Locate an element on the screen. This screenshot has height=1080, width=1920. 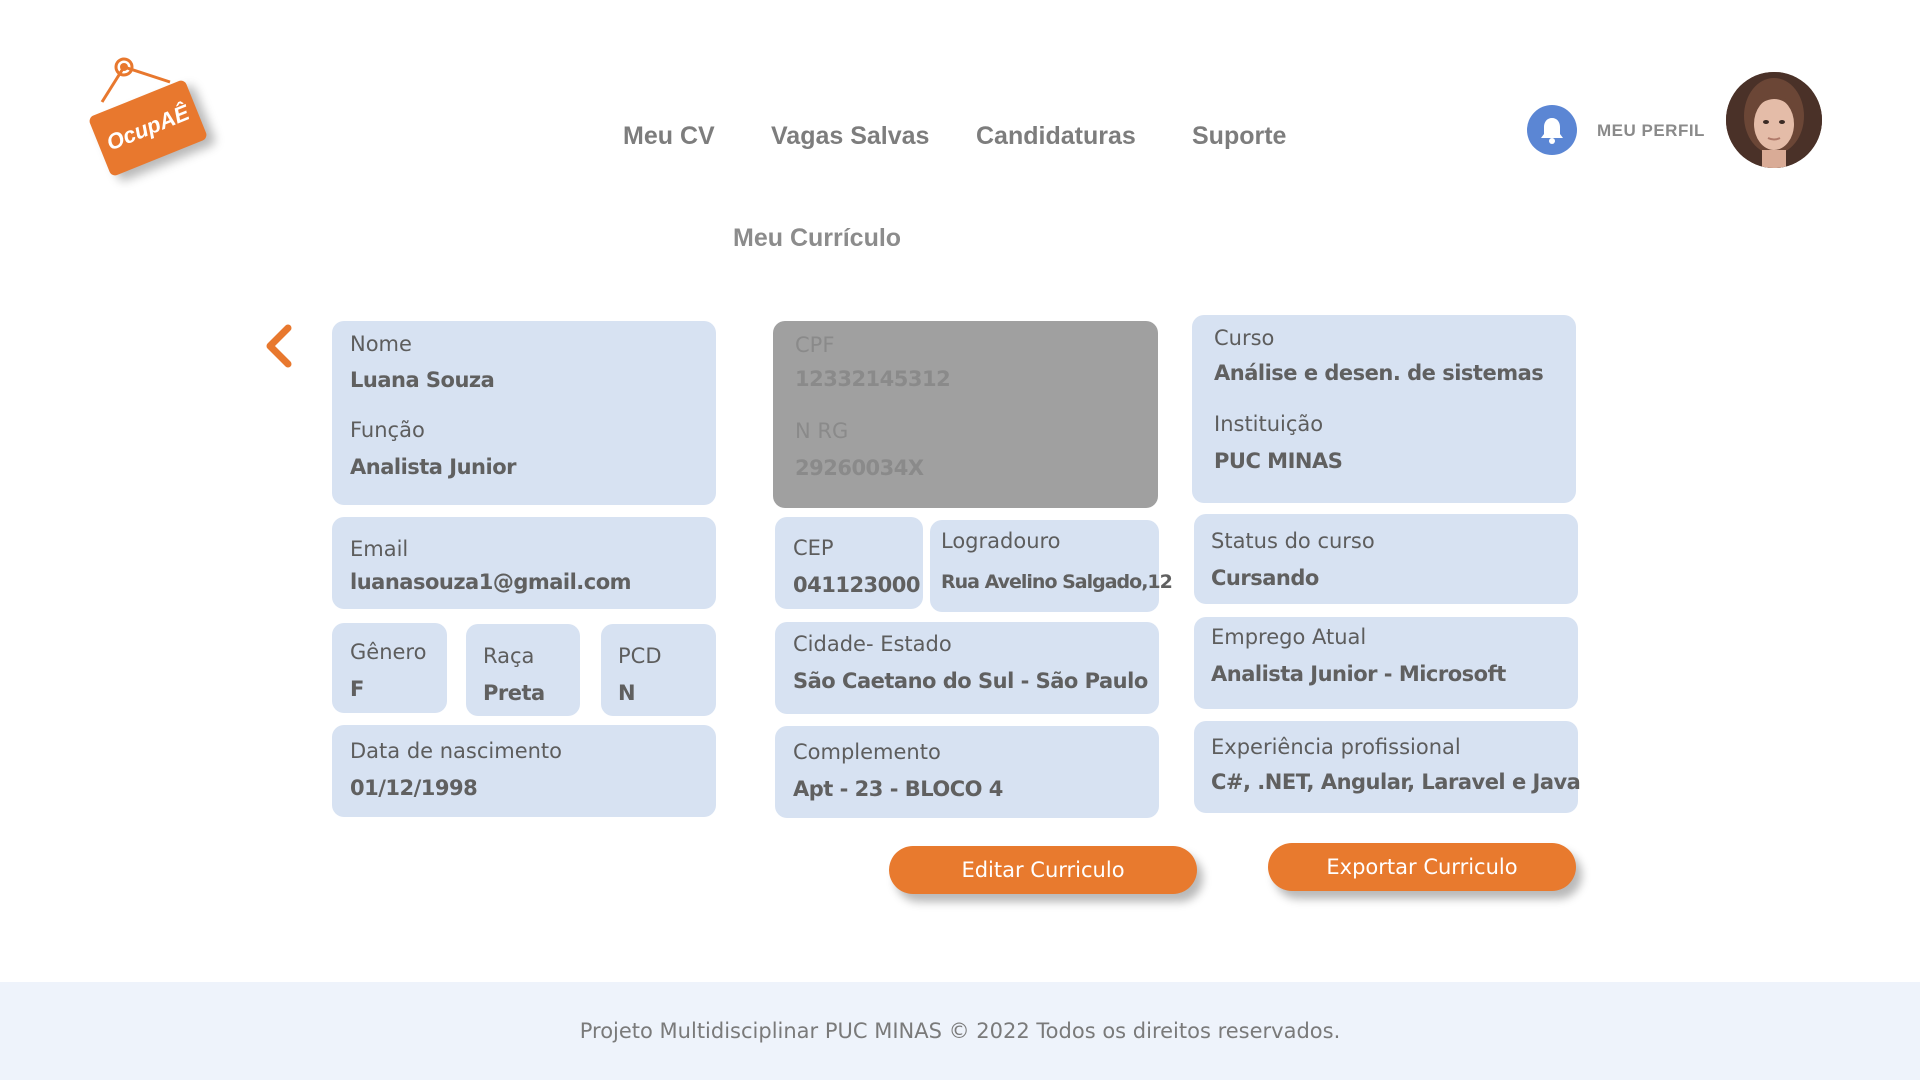
label-complemento: Complemento is located at coordinates (867, 752).